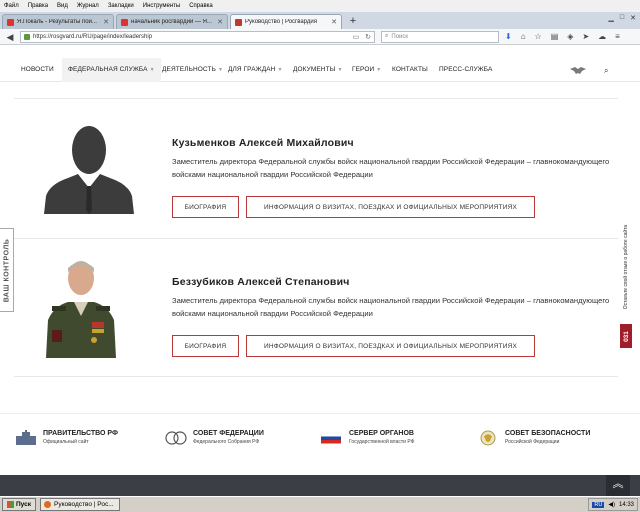 This screenshot has height=512, width=640. Describe the element at coordinates (533, 438) in the screenshot. I see `footer-link-security-council: СОВЕТ БЕЗОПАСНОСТИ Российской Федерации` at that location.